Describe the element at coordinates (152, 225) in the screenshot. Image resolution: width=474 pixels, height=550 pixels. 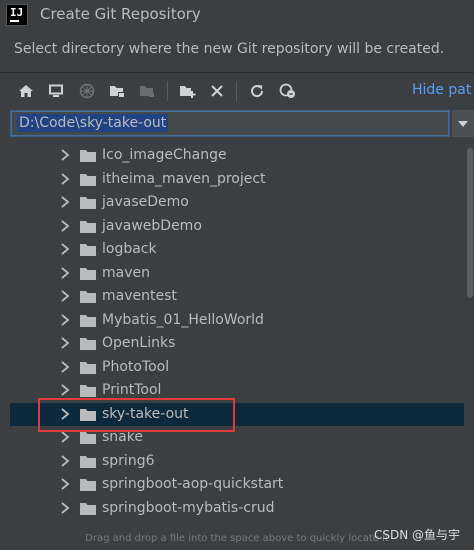
I see `tree-item-label: javawebDemo` at that location.